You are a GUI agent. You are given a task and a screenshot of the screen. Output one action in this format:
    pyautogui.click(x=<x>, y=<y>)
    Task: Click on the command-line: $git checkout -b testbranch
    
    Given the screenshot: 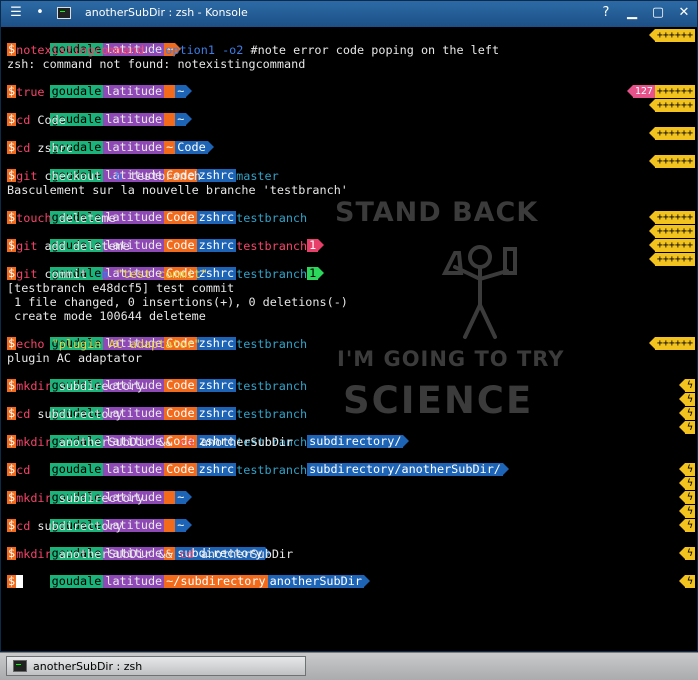 What is the action you would take?
    pyautogui.click(x=351, y=176)
    